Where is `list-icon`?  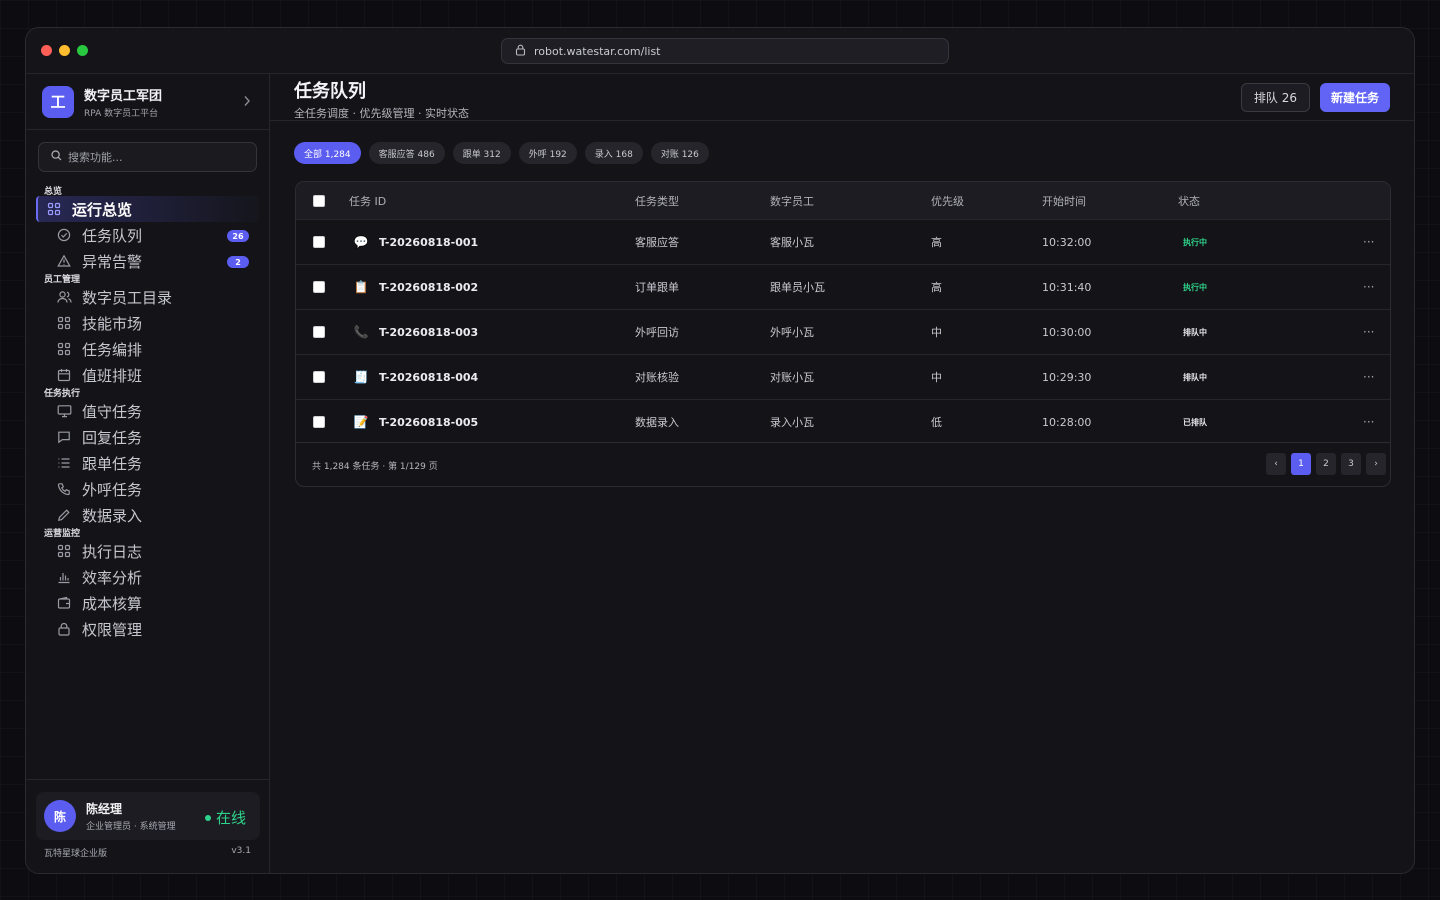 list-icon is located at coordinates (64, 463).